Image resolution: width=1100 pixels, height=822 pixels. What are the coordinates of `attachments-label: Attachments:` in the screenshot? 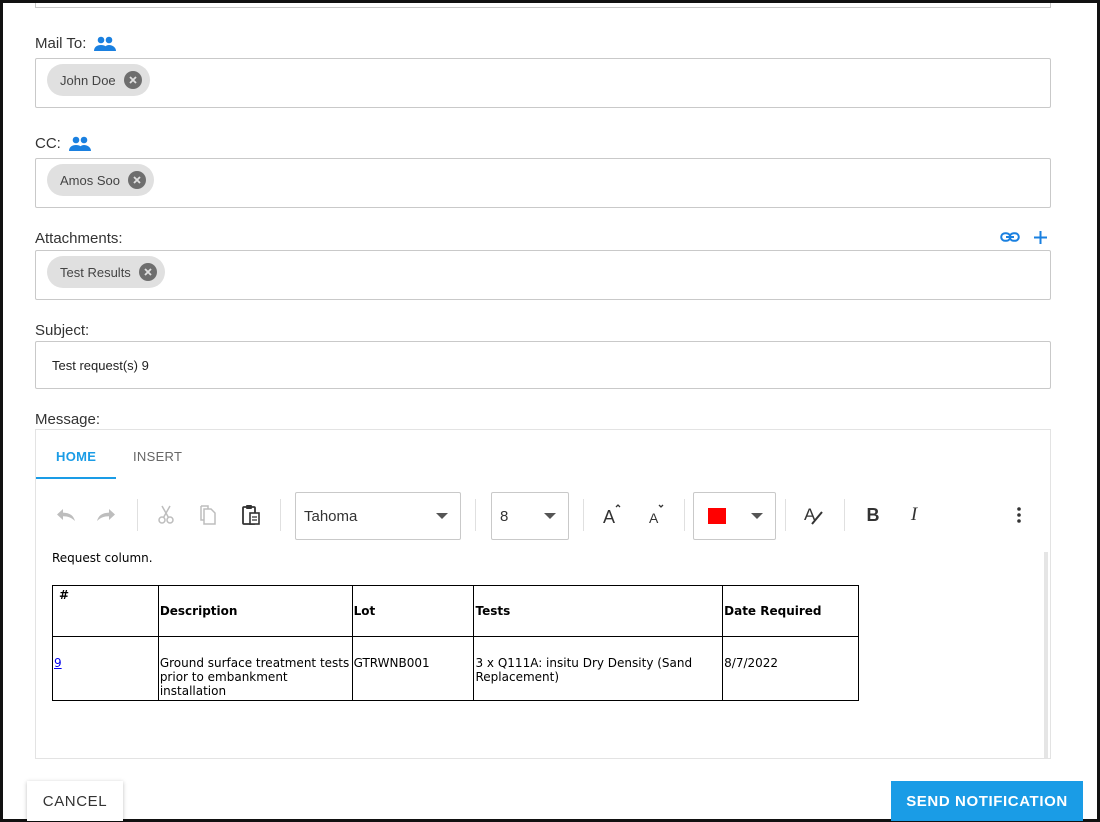 It's located at (79, 238).